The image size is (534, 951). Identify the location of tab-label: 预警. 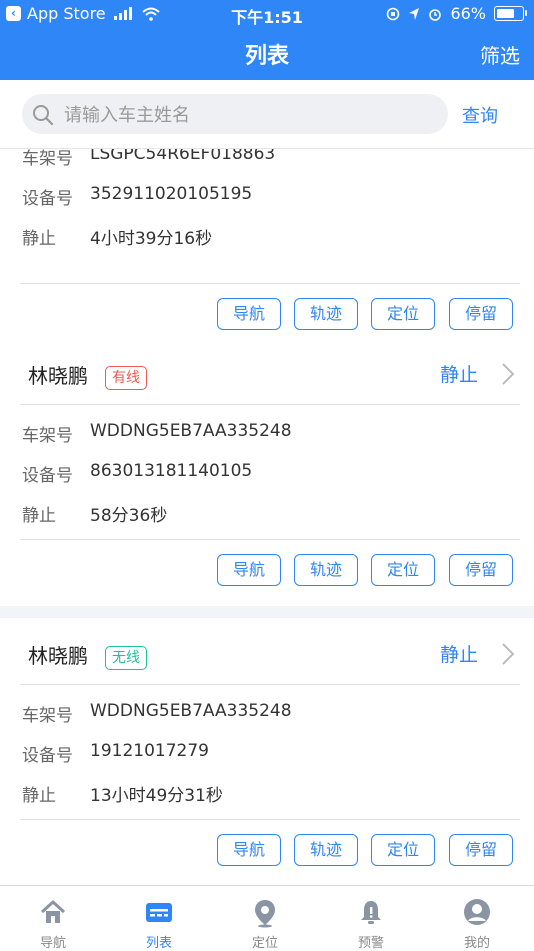
(370, 943).